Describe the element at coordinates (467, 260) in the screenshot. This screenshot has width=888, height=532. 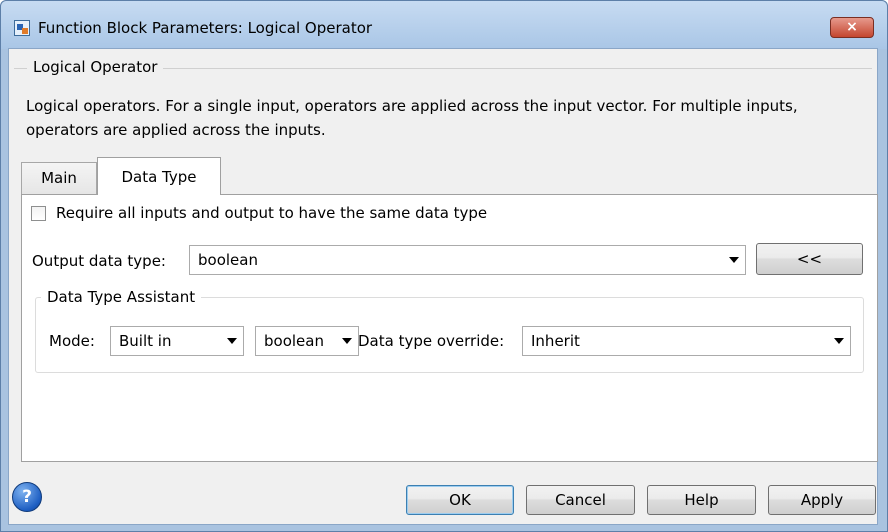
I see `output-data-type-combo: boolean` at that location.